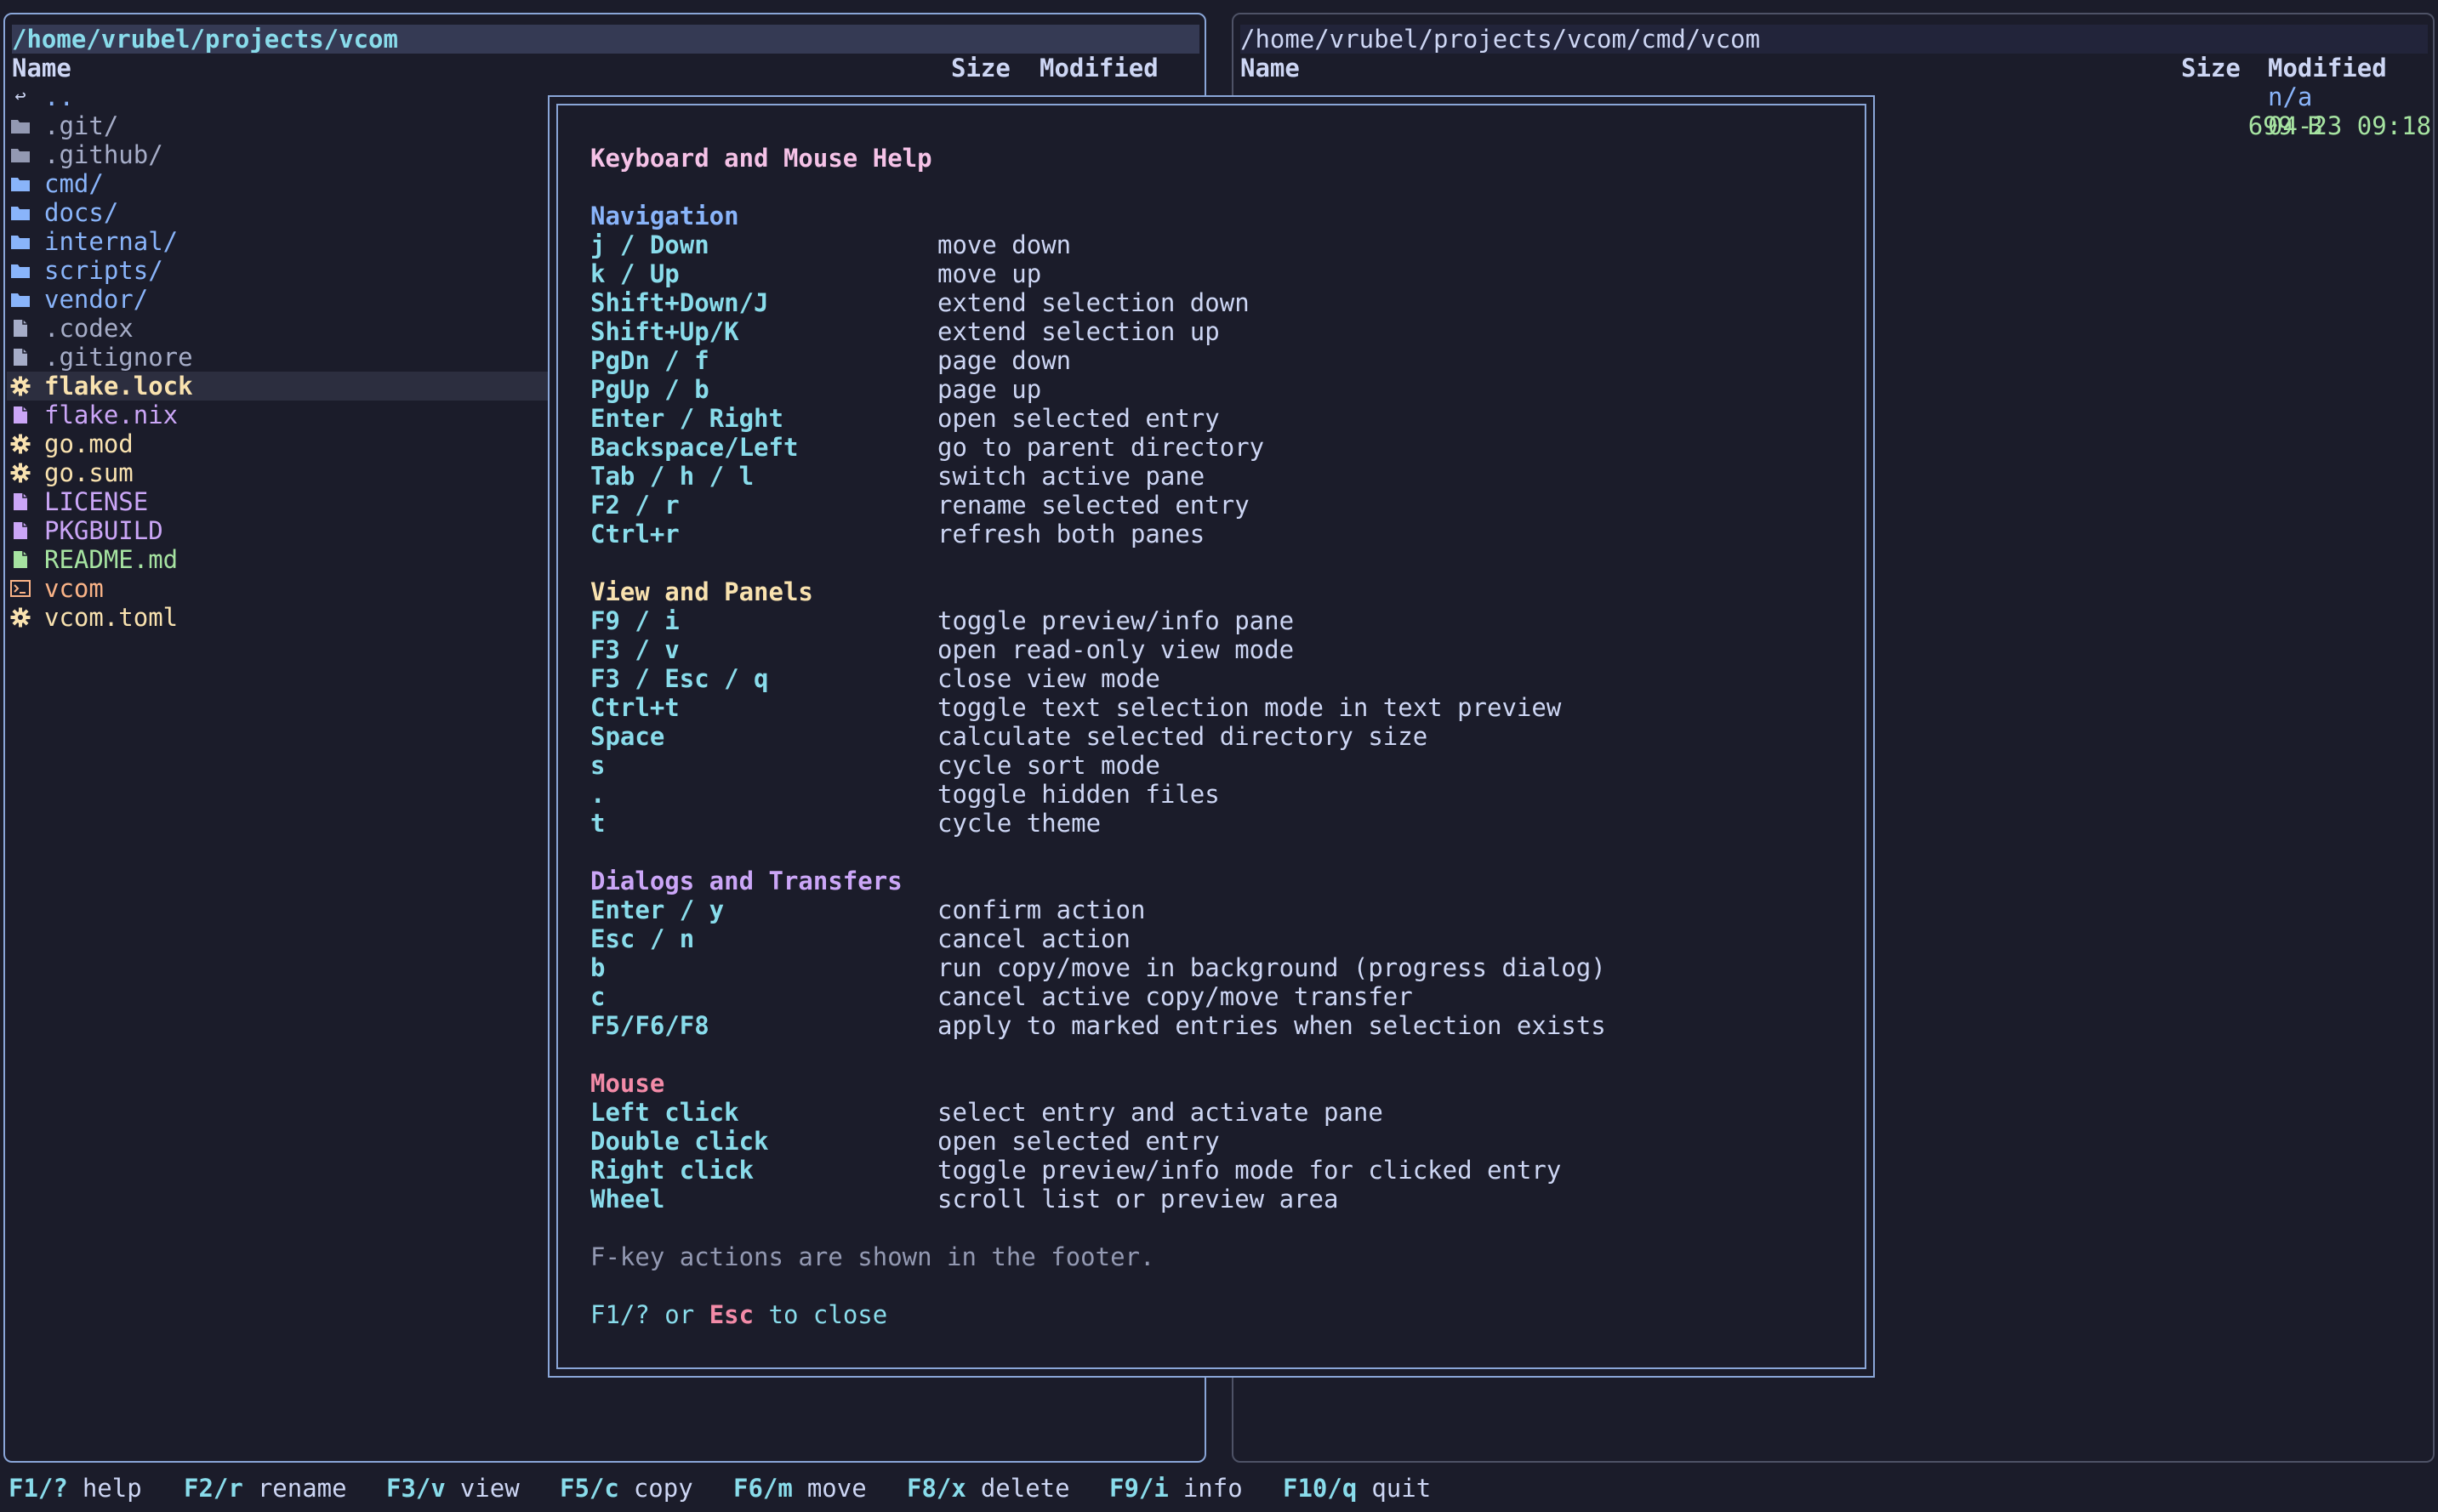 This screenshot has height=1512, width=2438. I want to click on footer-shortcut-label: delete, so click(1025, 1488).